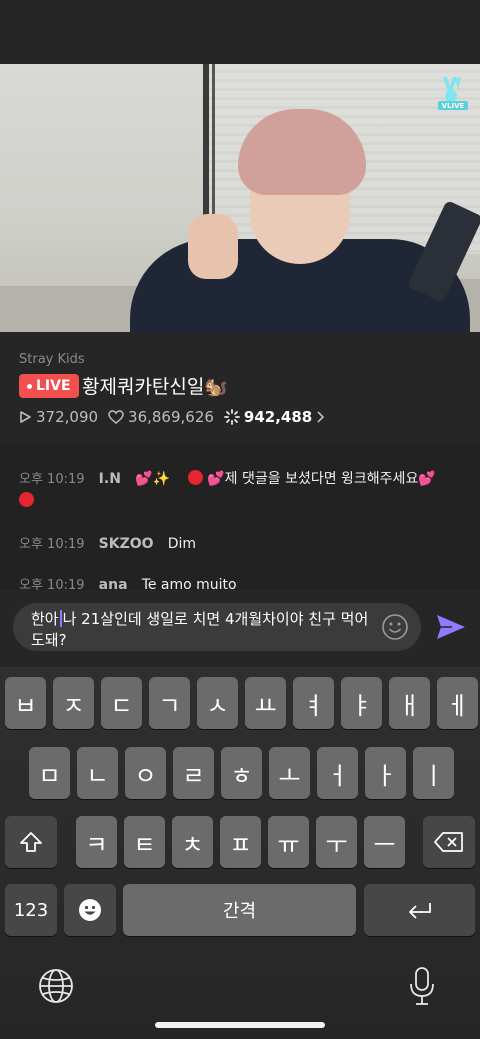  Describe the element at coordinates (217, 703) in the screenshot. I see `letter-key: ㅅ` at that location.